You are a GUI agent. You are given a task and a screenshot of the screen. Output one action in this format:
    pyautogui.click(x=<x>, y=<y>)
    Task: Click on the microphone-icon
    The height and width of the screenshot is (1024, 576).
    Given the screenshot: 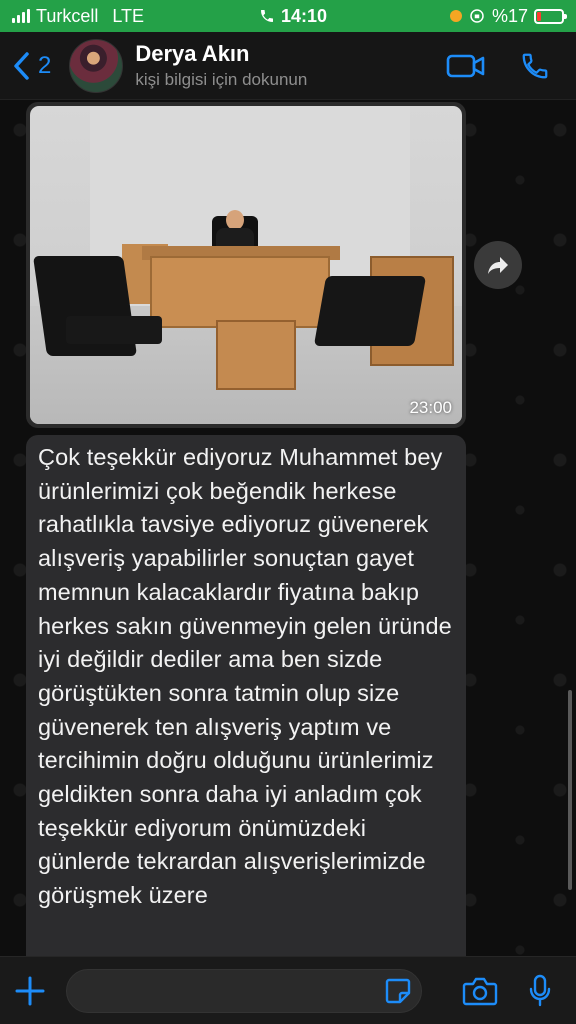 What is the action you would take?
    pyautogui.click(x=540, y=990)
    